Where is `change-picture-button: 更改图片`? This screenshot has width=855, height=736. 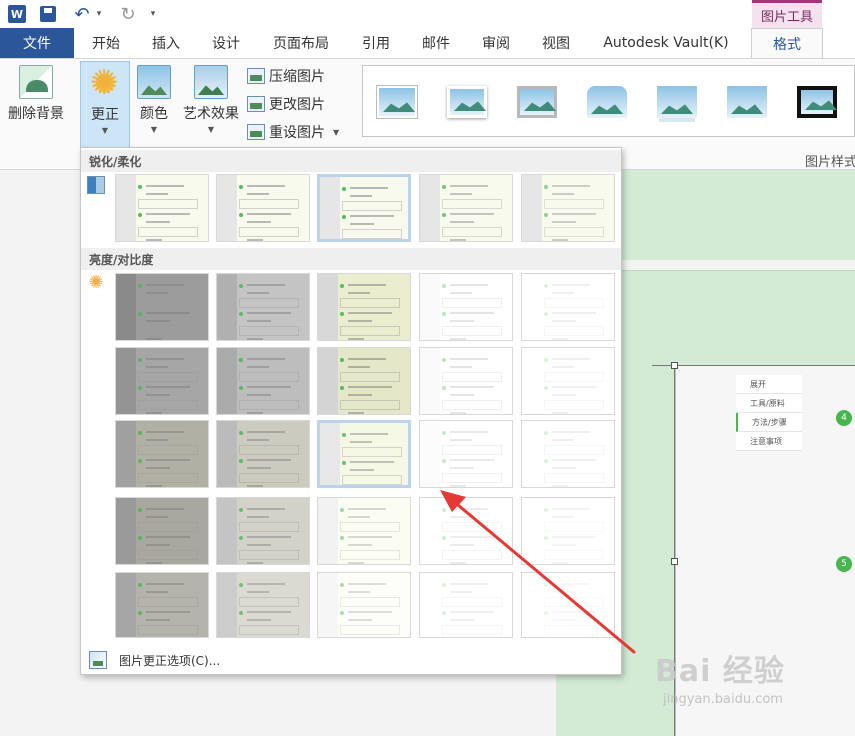
change-picture-button: 更改图片 is located at coordinates (286, 104).